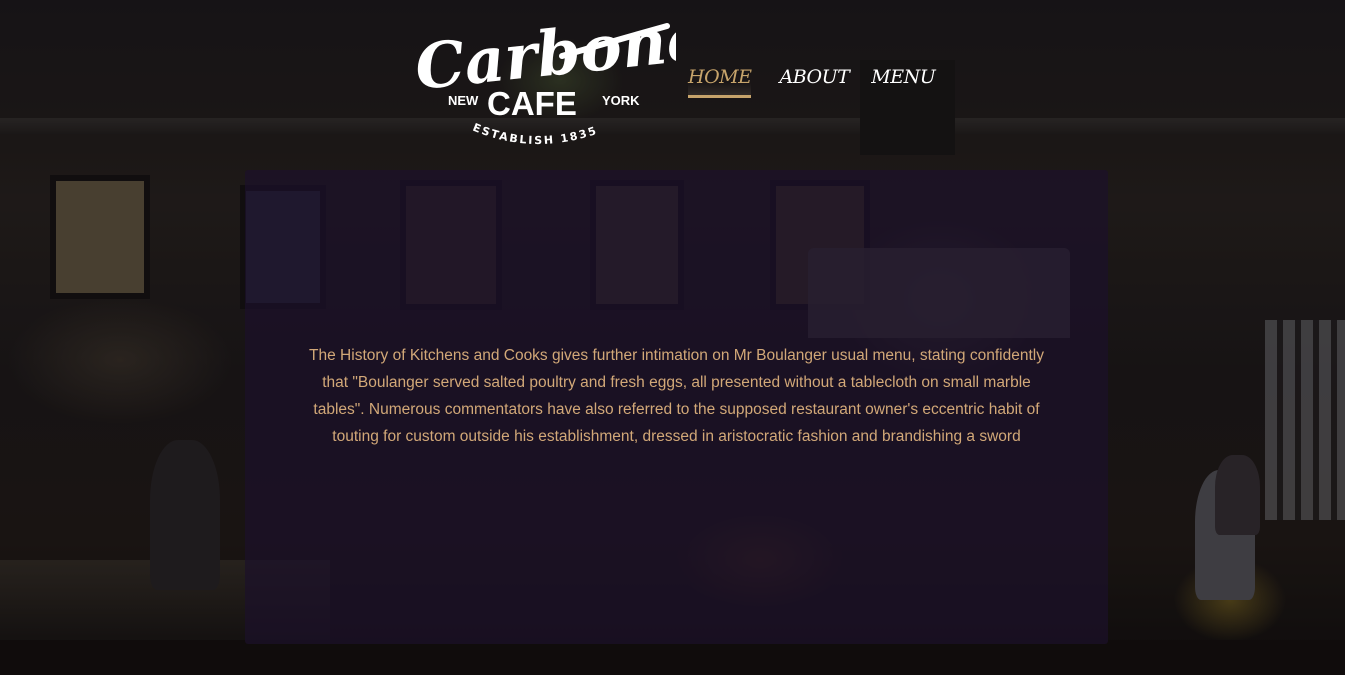 Image resolution: width=1345 pixels, height=675 pixels. Describe the element at coordinates (544, 81) in the screenshot. I see `site-logo: Carbone NEW CAFE YORK ESTABLISH 1835` at that location.